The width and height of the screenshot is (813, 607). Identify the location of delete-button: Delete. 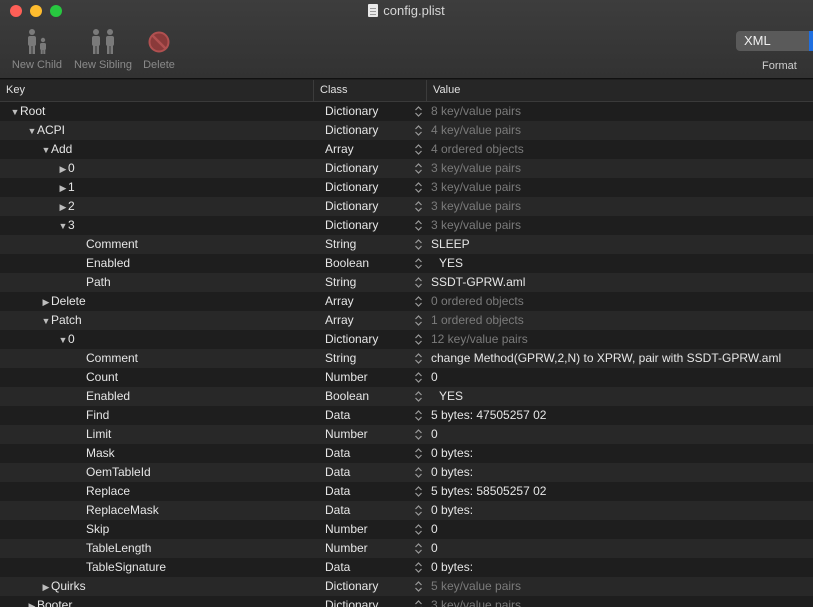
(159, 49).